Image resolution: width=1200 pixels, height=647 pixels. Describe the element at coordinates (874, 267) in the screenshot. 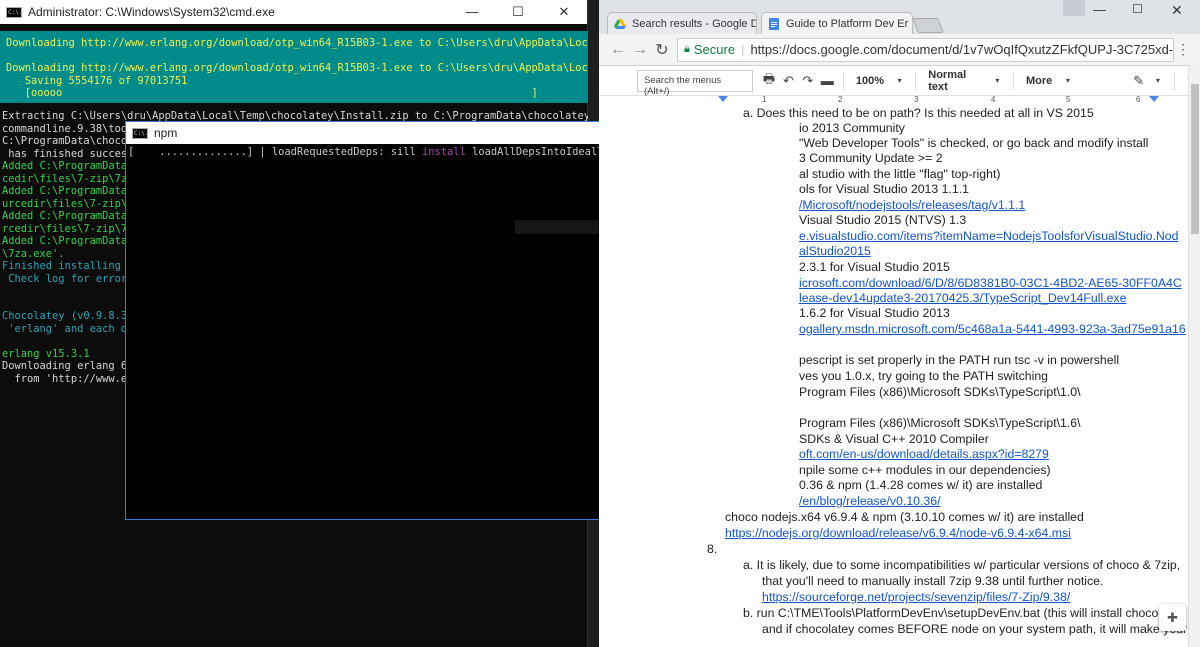

I see `doc-line: 2.3.1 for Visual Studio 2015` at that location.